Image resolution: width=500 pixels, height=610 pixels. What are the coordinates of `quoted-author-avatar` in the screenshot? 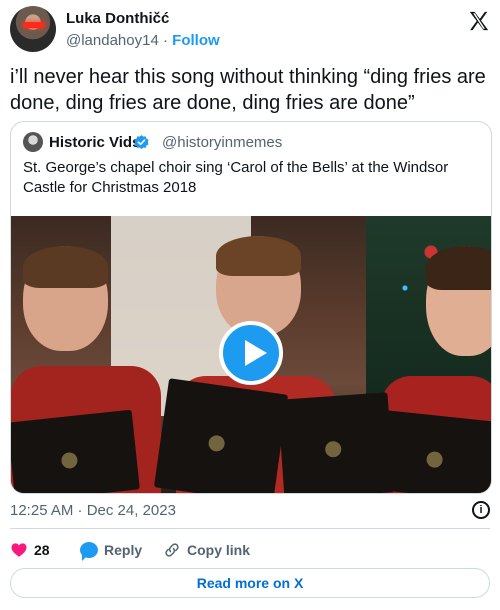 It's located at (33, 142).